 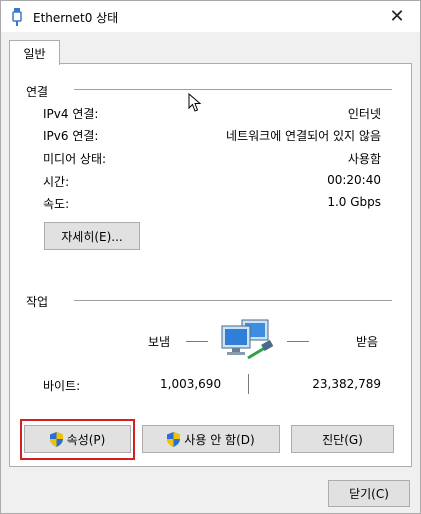 I want to click on duration-value: 00:20:40, so click(x=354, y=180).